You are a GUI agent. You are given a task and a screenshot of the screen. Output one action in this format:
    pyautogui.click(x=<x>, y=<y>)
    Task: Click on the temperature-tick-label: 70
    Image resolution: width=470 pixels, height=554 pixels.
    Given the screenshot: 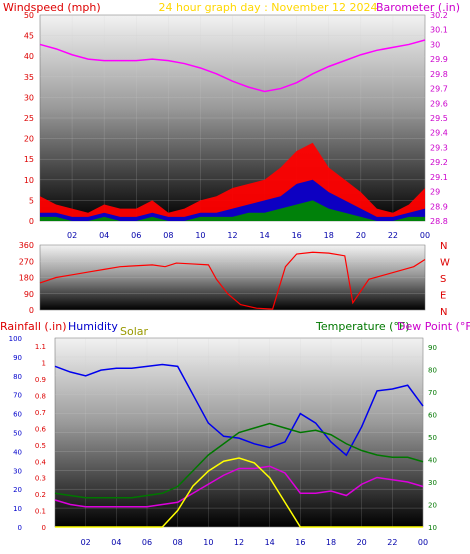 What is the action you would take?
    pyautogui.click(x=432, y=393)
    